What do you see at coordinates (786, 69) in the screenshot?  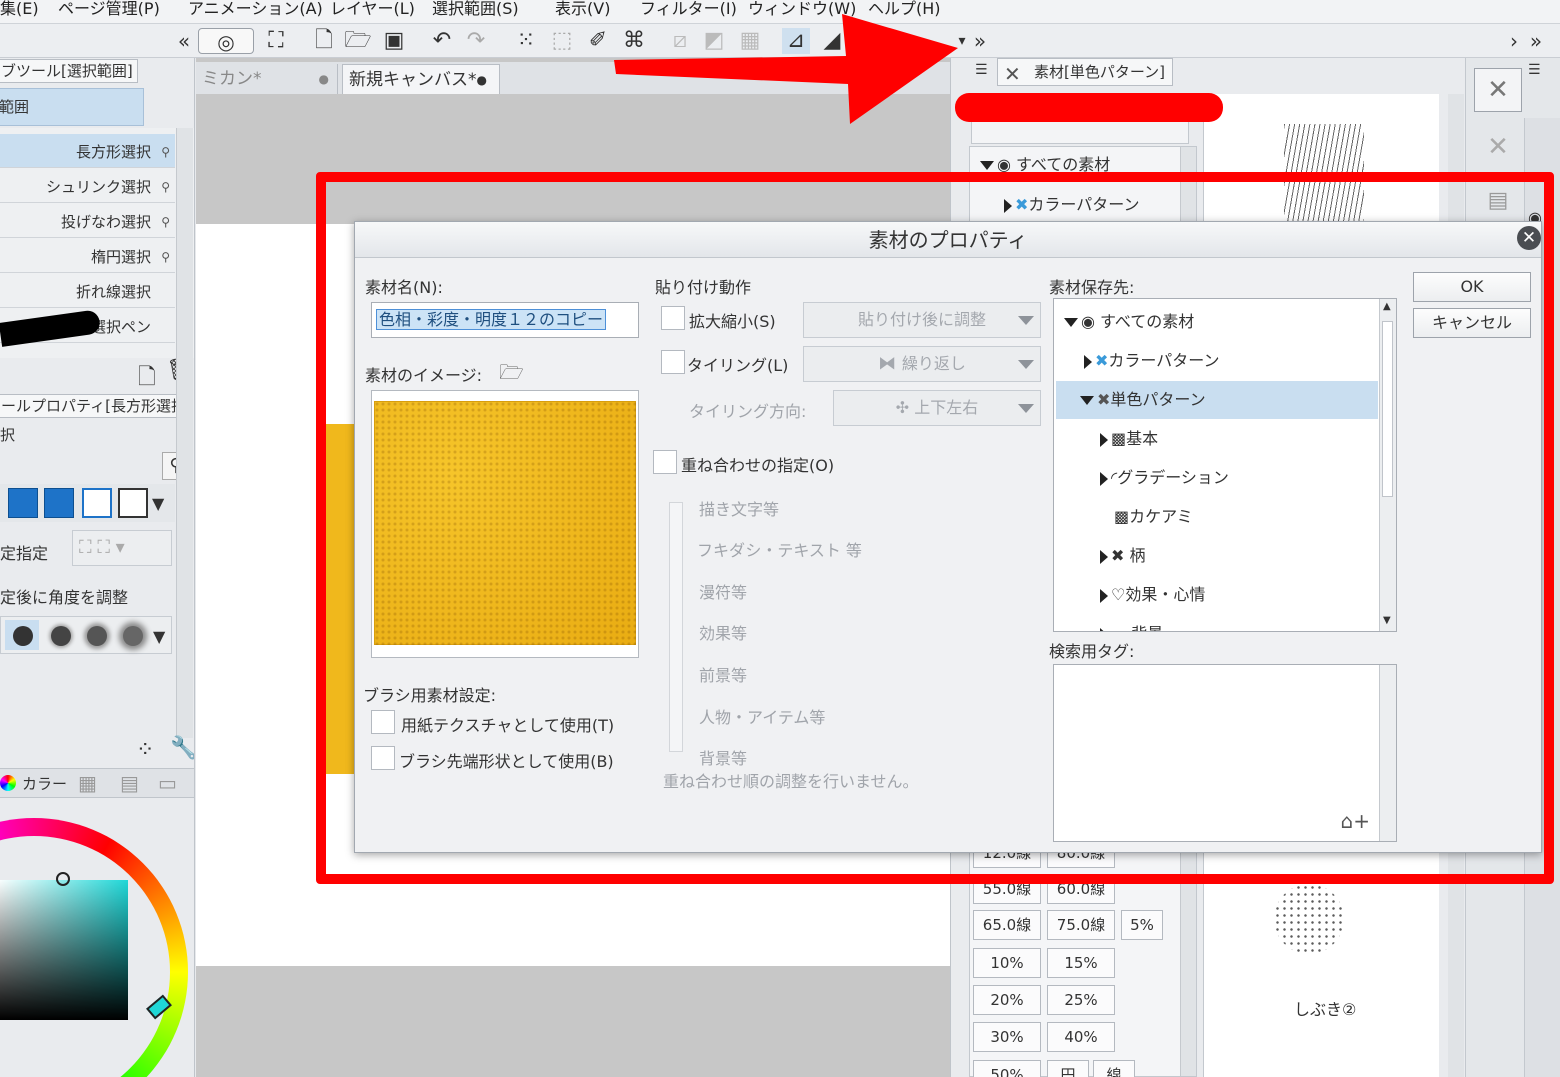 I see `red-arrow` at bounding box center [786, 69].